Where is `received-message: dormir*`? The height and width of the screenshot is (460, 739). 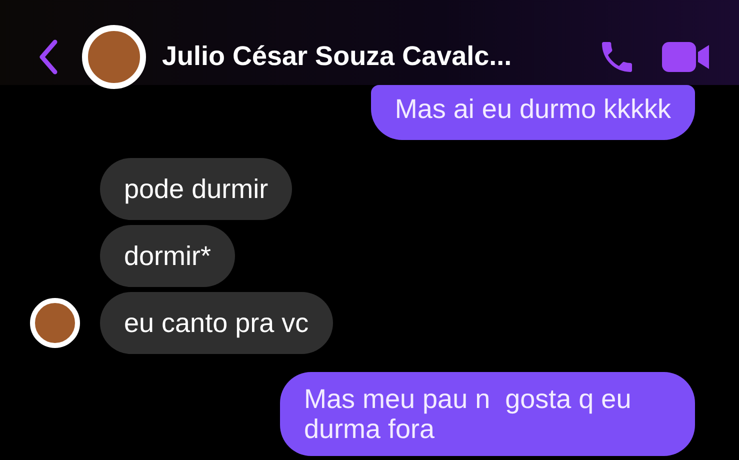 received-message: dormir* is located at coordinates (168, 256).